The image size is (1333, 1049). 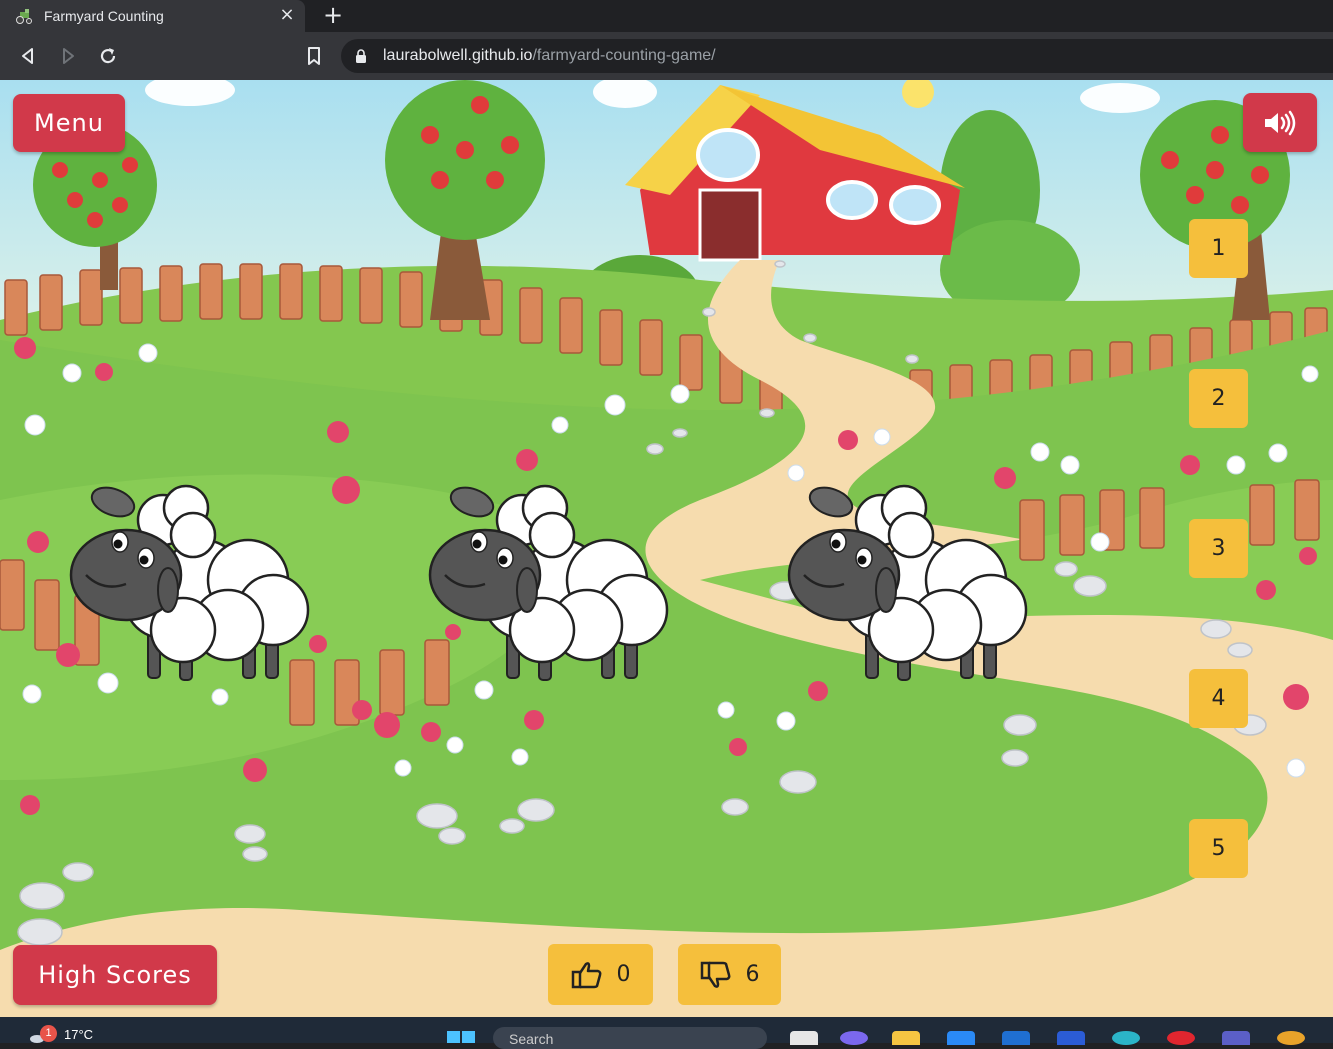 I want to click on menu-button: Menu, so click(x=69, y=123).